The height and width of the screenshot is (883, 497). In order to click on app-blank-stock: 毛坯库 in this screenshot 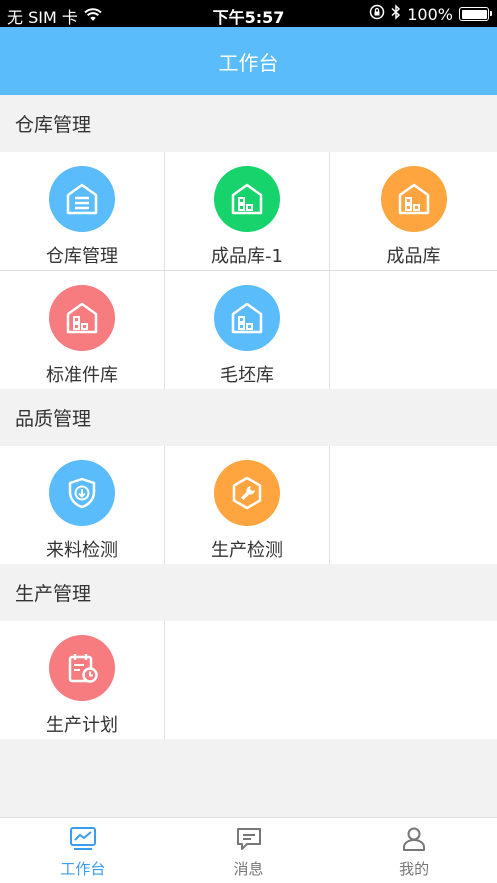, I will do `click(247, 330)`.